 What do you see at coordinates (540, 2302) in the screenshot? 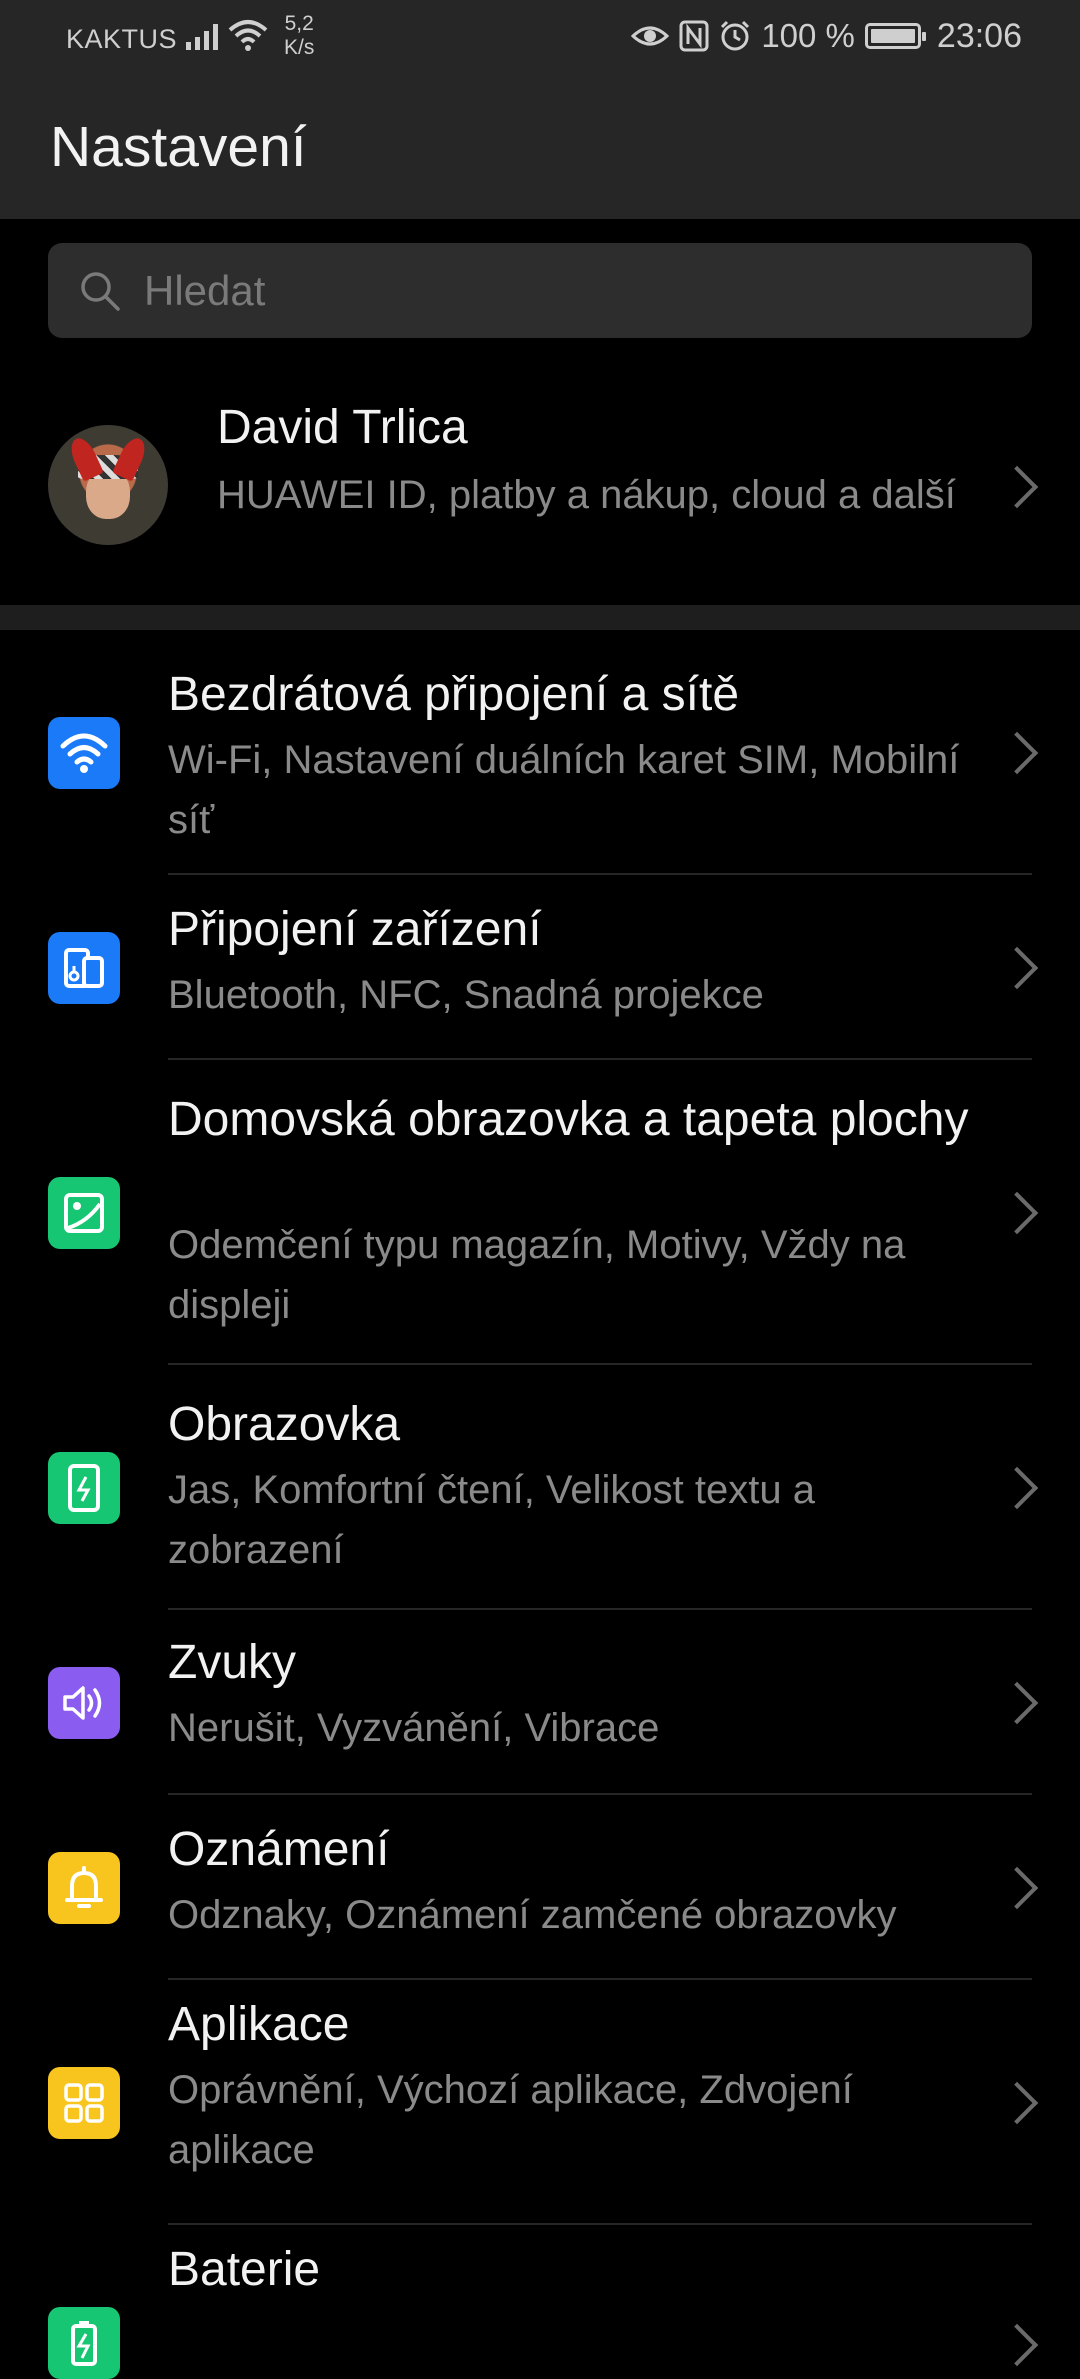
I see `settings-item-battery: Baterie` at bounding box center [540, 2302].